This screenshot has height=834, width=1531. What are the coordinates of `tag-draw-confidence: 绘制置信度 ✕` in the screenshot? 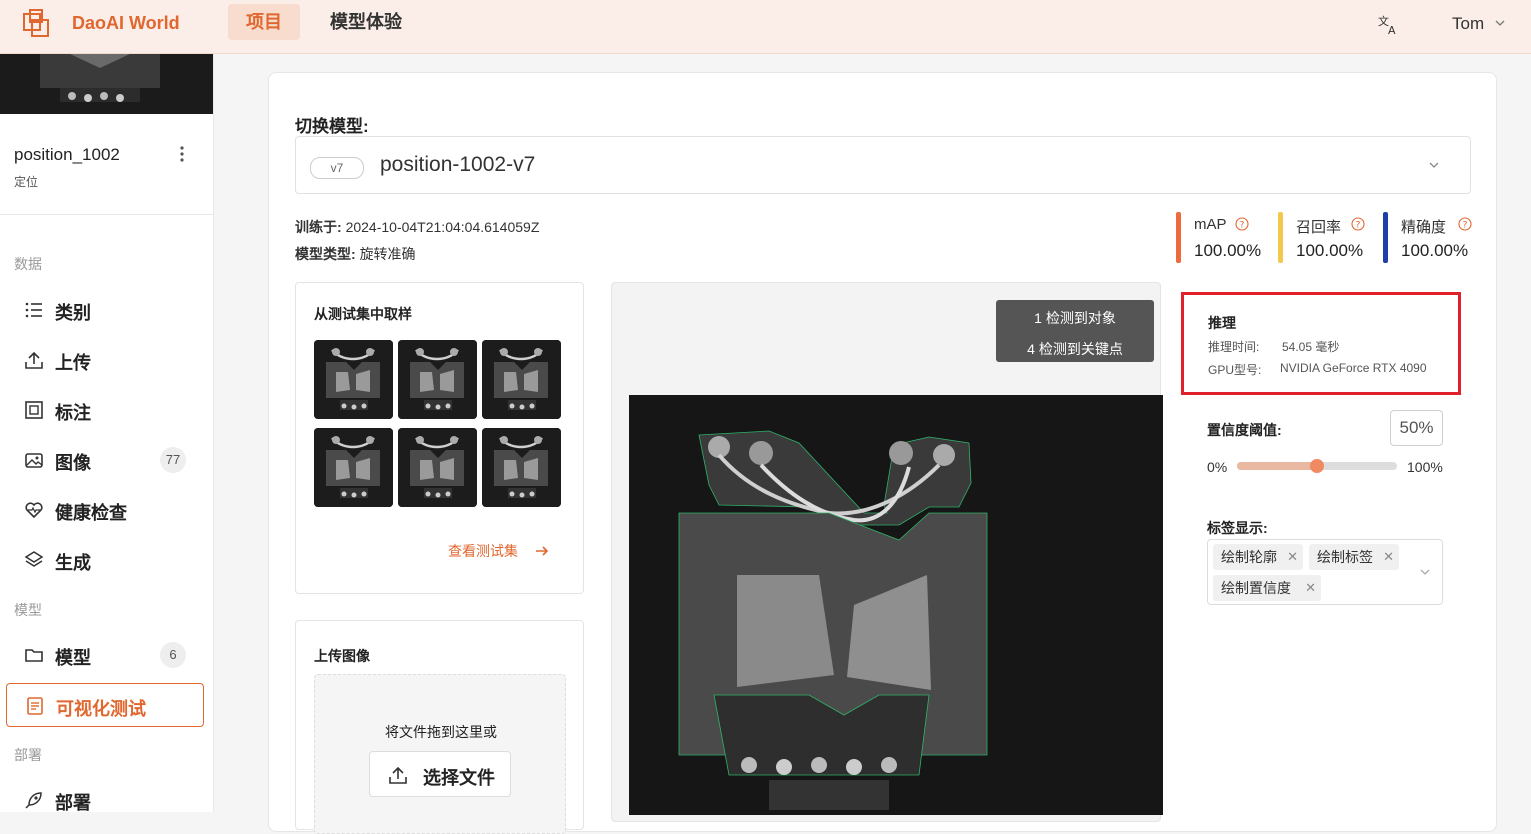 It's located at (1267, 588).